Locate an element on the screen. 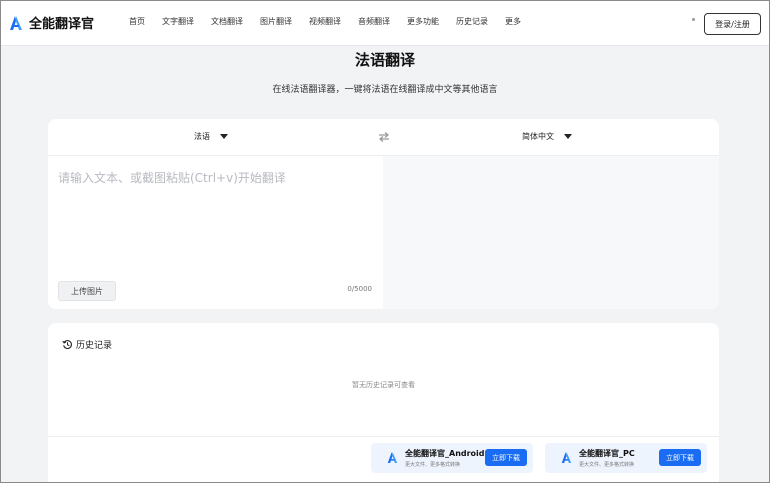 The width and height of the screenshot is (770, 483). nav-text-translate: 文字翻译 is located at coordinates (178, 21).